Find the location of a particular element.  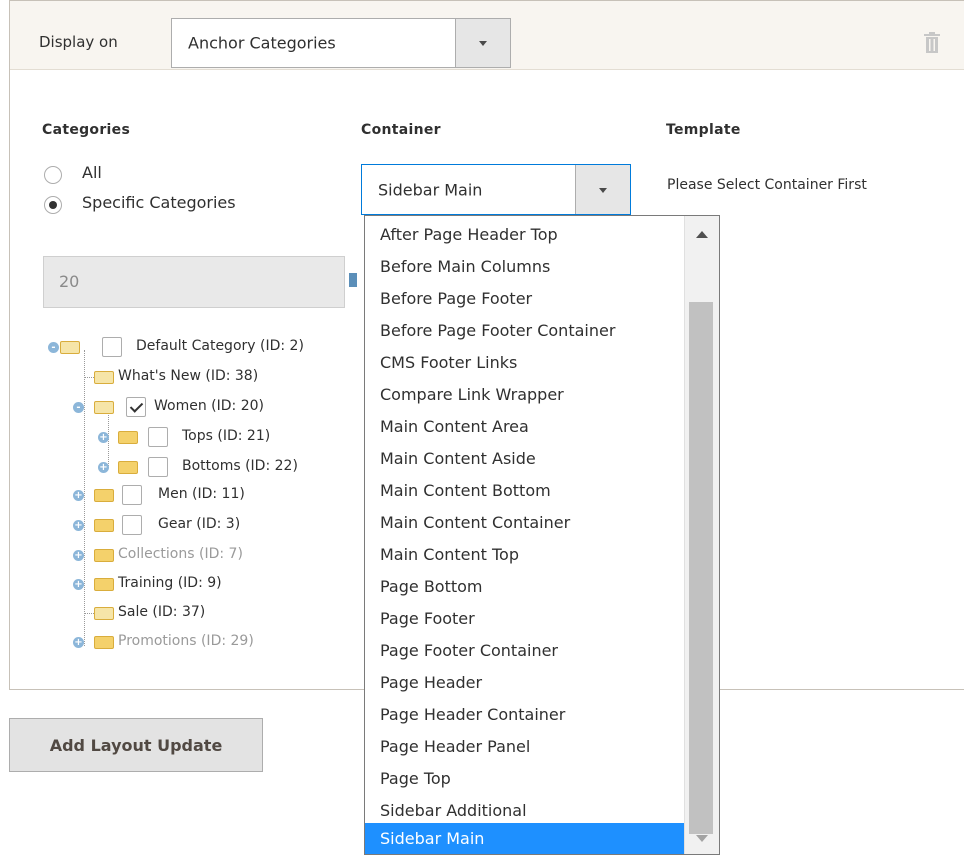

container-select: Sidebar Main is located at coordinates (496, 189).